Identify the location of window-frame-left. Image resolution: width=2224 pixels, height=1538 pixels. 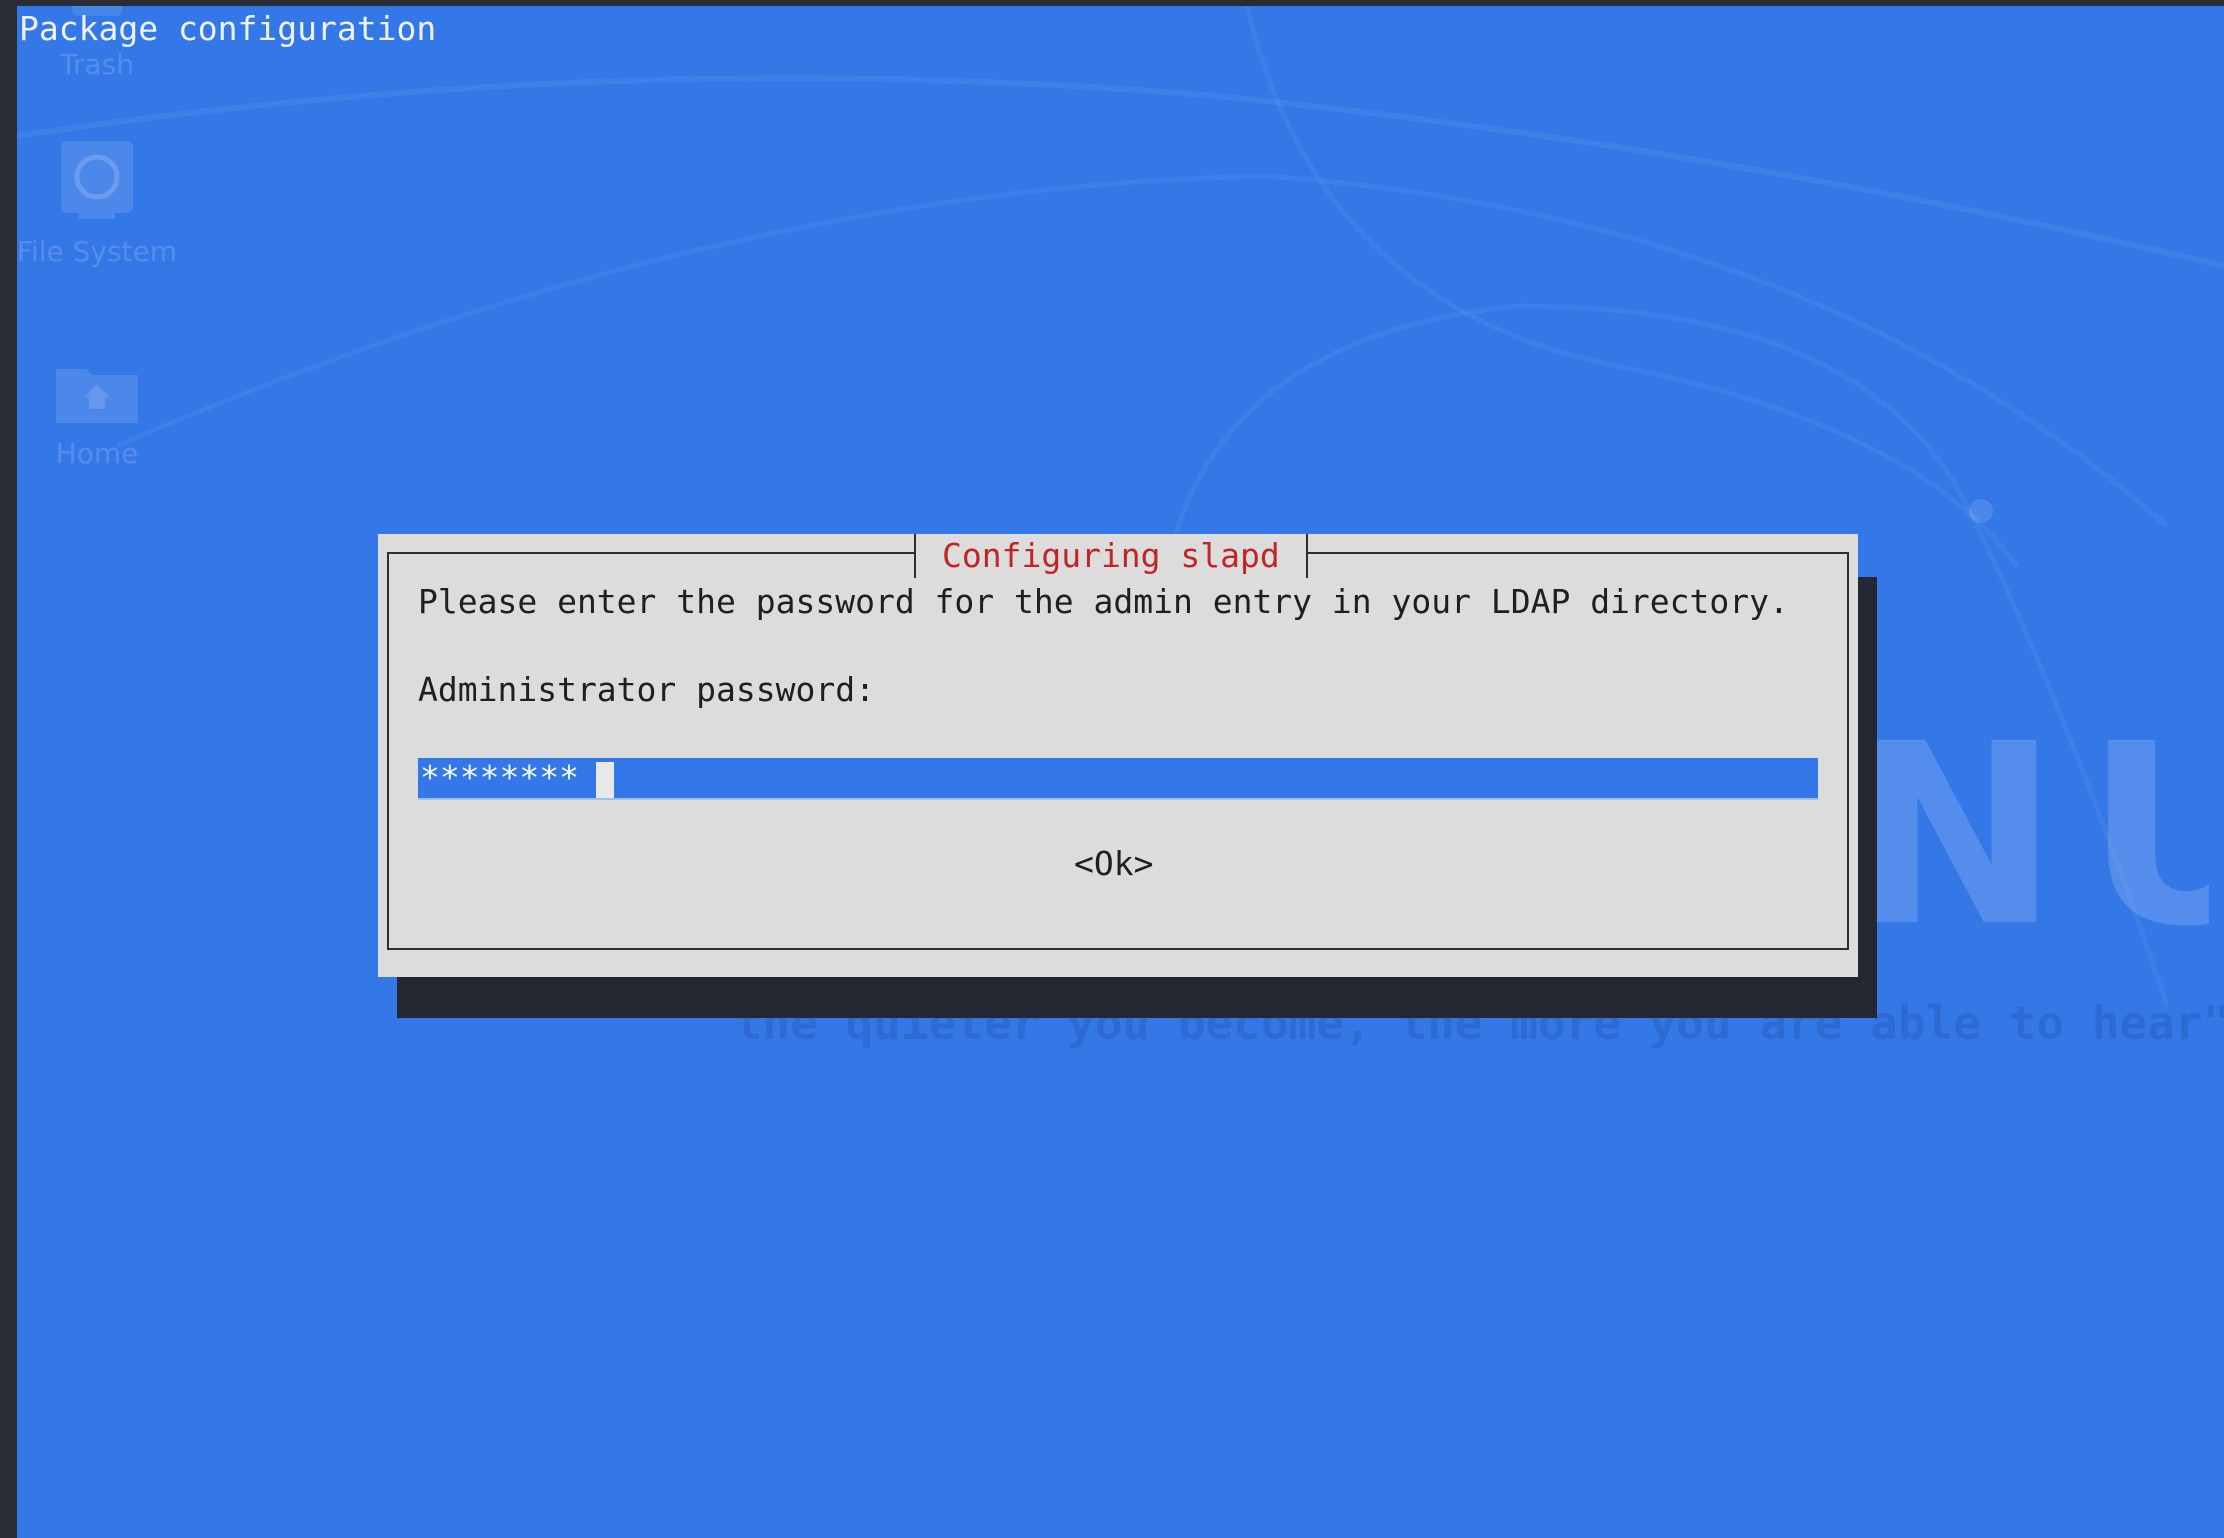
(8, 769).